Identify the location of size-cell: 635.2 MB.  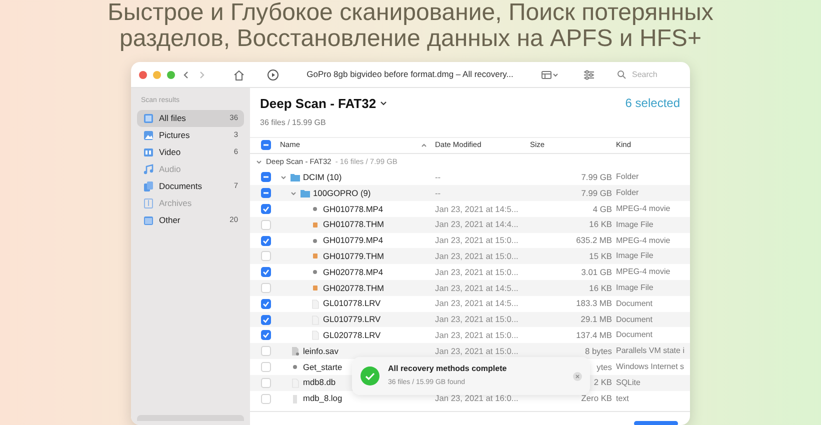
(594, 240).